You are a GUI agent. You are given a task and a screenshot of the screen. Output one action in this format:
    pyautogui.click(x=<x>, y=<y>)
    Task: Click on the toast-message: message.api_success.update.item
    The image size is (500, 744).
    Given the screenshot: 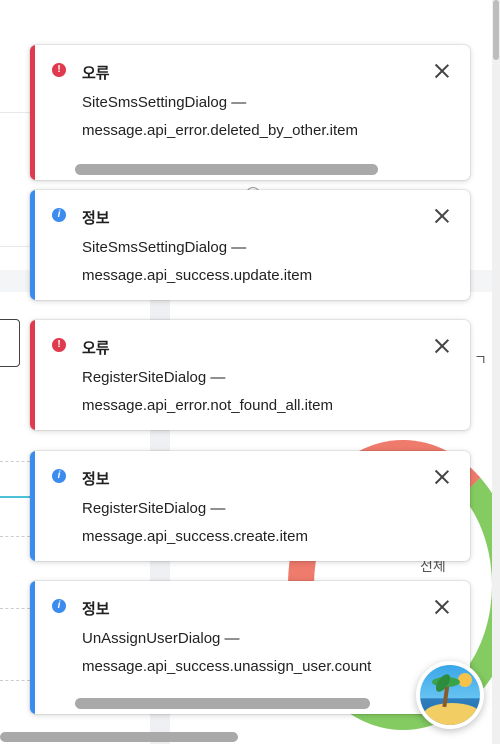 What is the action you would take?
    pyautogui.click(x=197, y=275)
    